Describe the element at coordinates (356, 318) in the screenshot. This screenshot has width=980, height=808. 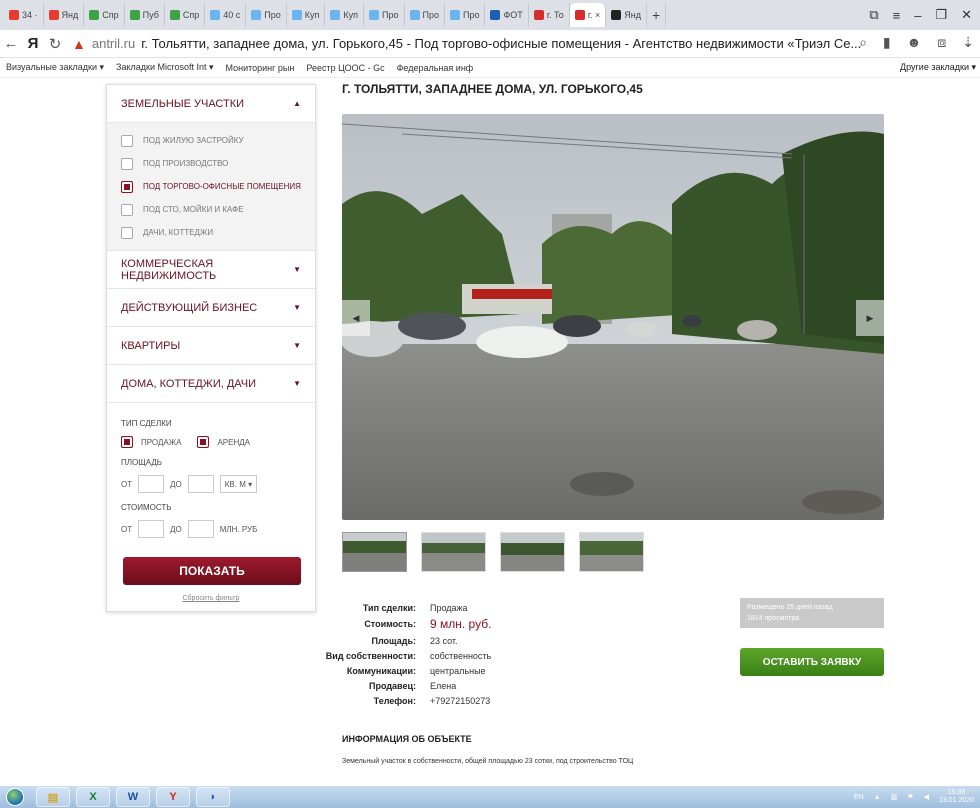
I see `photo-prev-arrow: ◀` at that location.